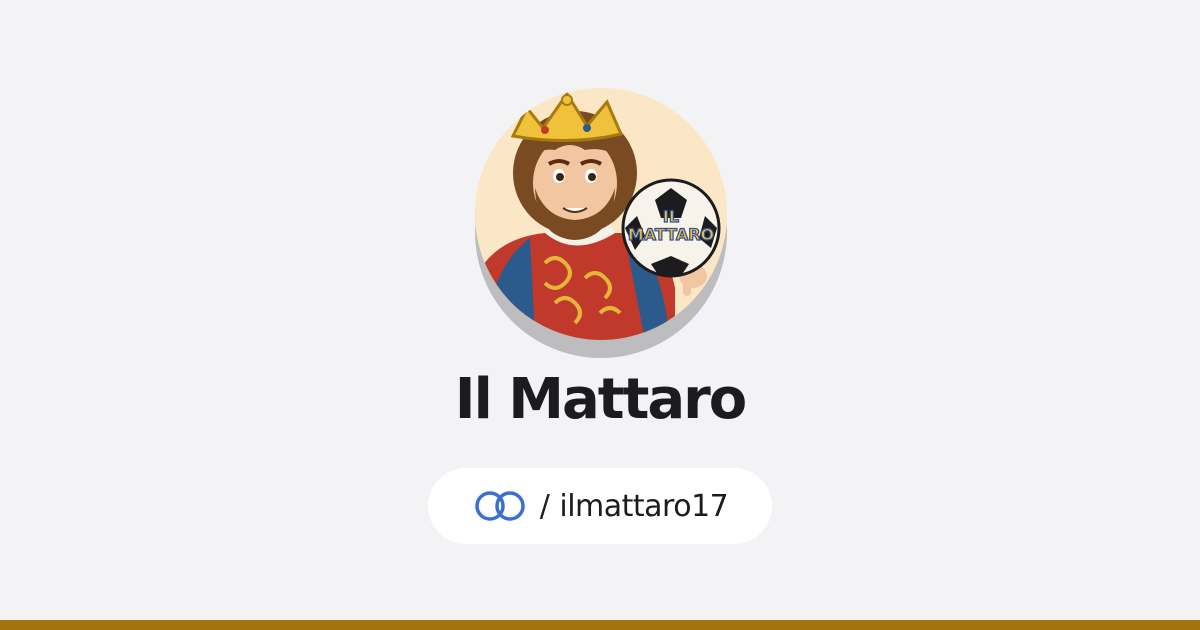 This screenshot has height=630, width=1200. Describe the element at coordinates (500, 506) in the screenshot. I see `linked-rings-icon` at that location.